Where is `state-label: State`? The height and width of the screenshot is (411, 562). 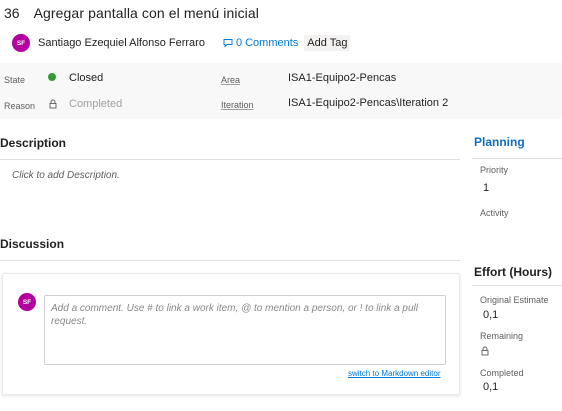
state-label: State is located at coordinates (15, 80).